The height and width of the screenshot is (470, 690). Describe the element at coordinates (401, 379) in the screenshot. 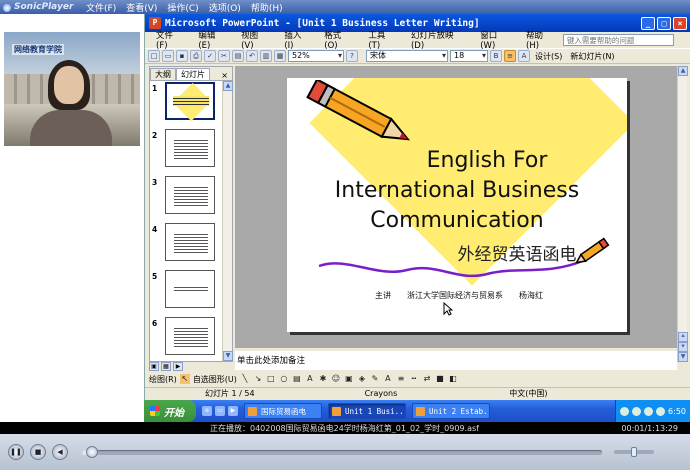

I see `line-style-icon: ≡` at that location.